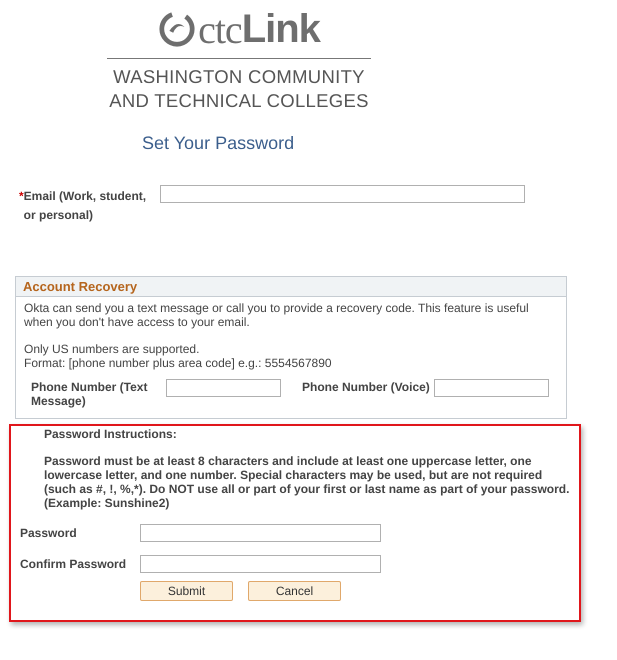 The width and height of the screenshot is (617, 660). Describe the element at coordinates (49, 533) in the screenshot. I see `field-label: Password` at that location.